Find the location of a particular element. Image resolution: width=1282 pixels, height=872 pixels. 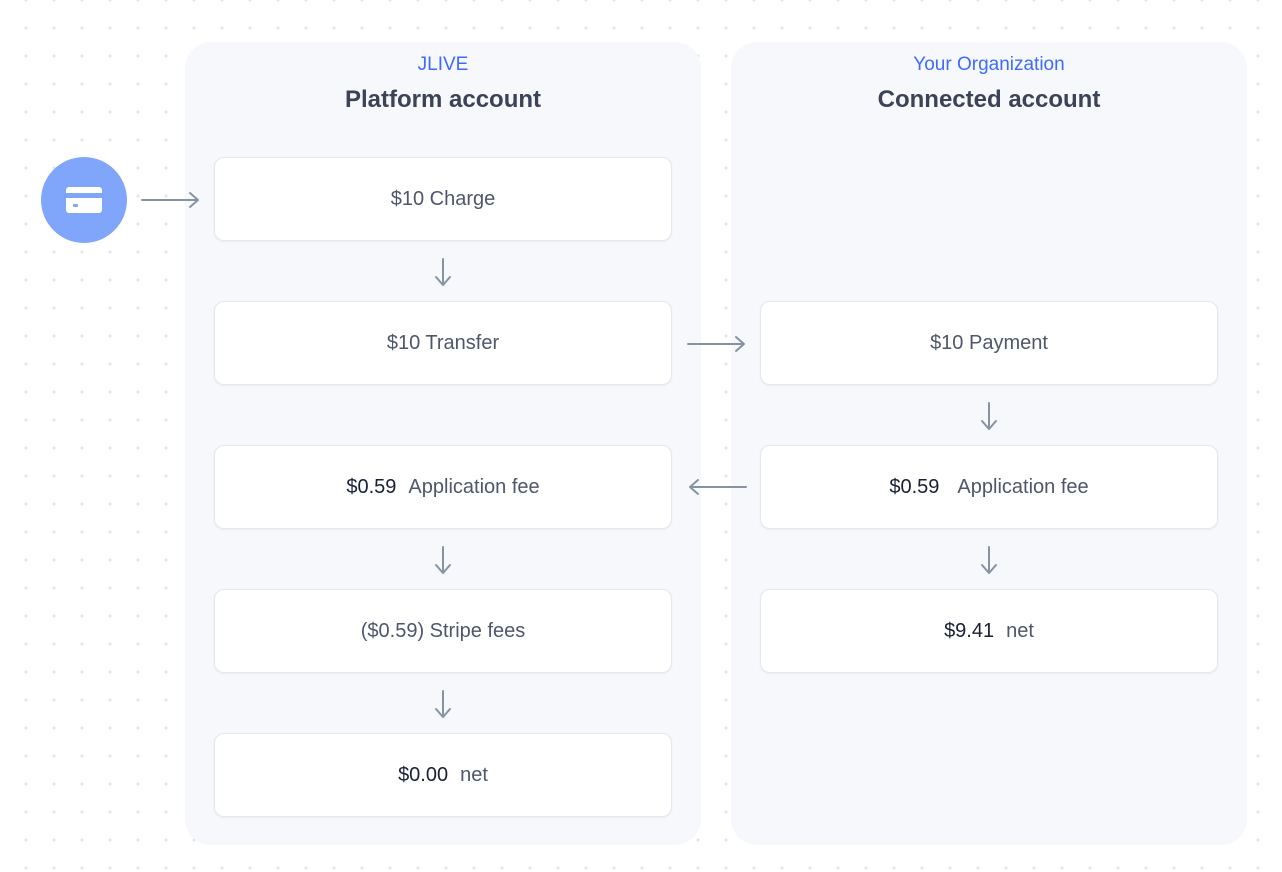

platform-application-fee-label: Application fee is located at coordinates (474, 486).